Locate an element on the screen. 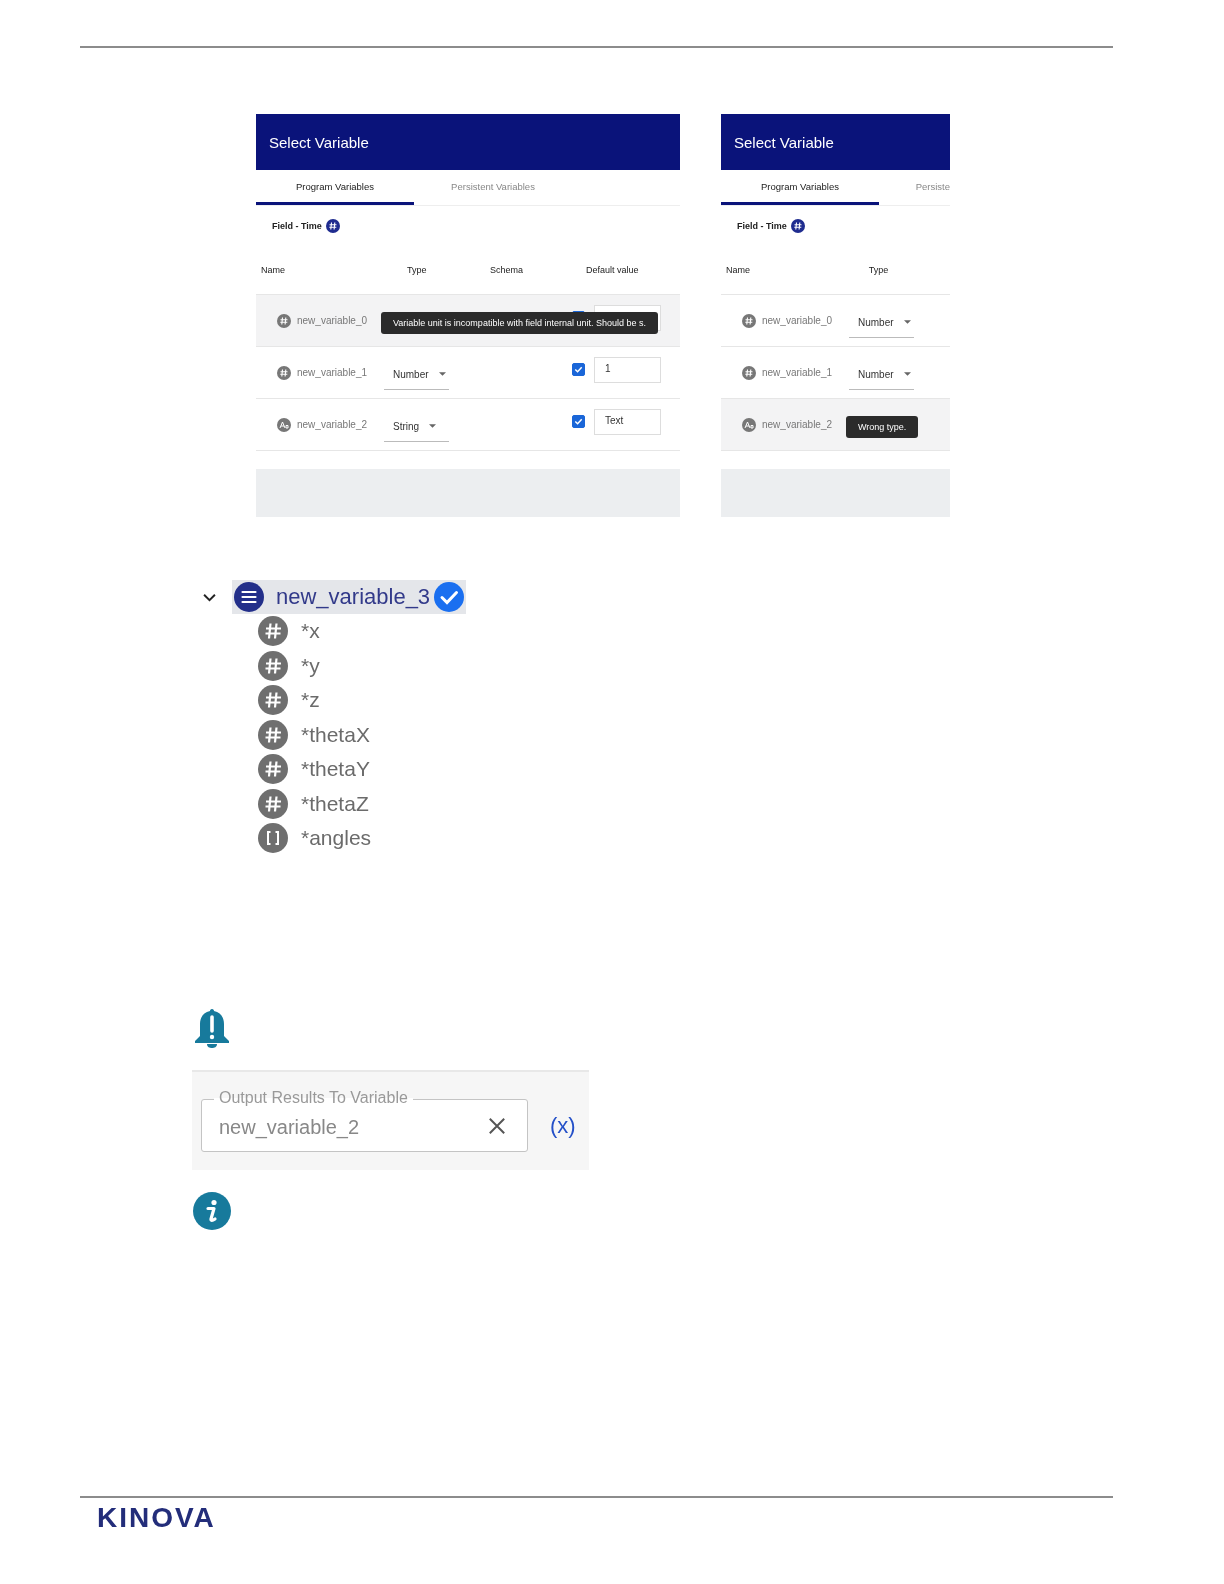 The height and width of the screenshot is (1584, 1224). tree-item: *thetaX is located at coordinates (335, 734).